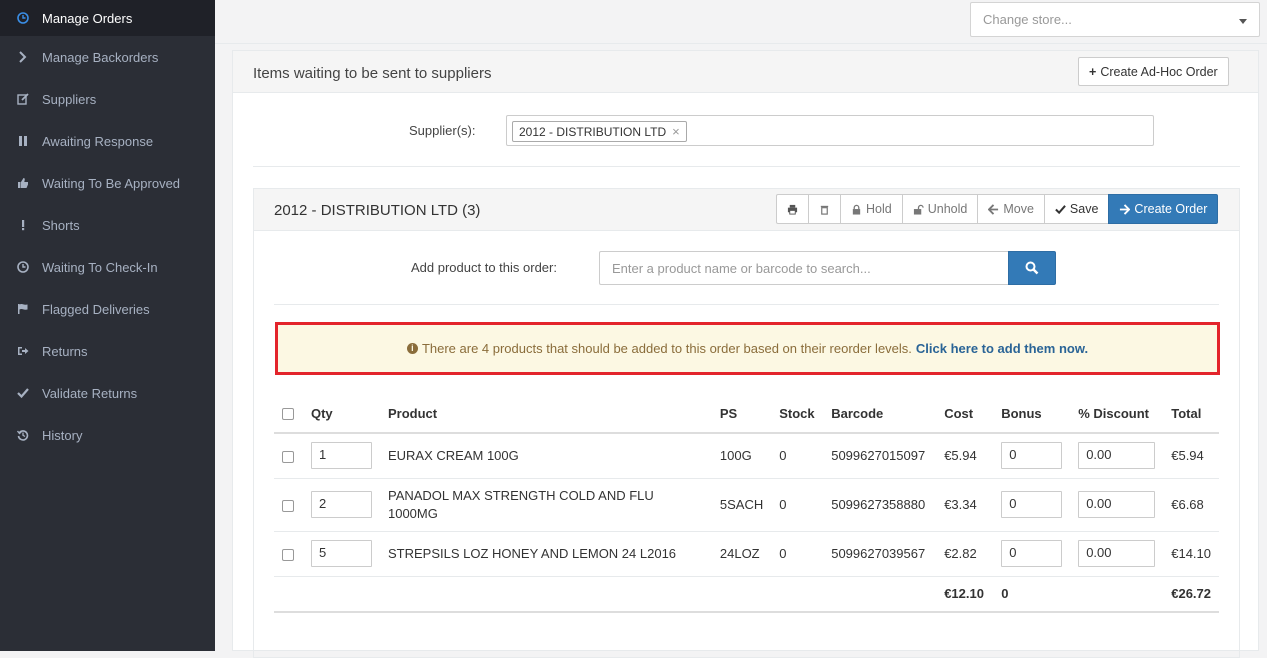  What do you see at coordinates (965, 505) in the screenshot?
I see `cost-cell: €3.34` at bounding box center [965, 505].